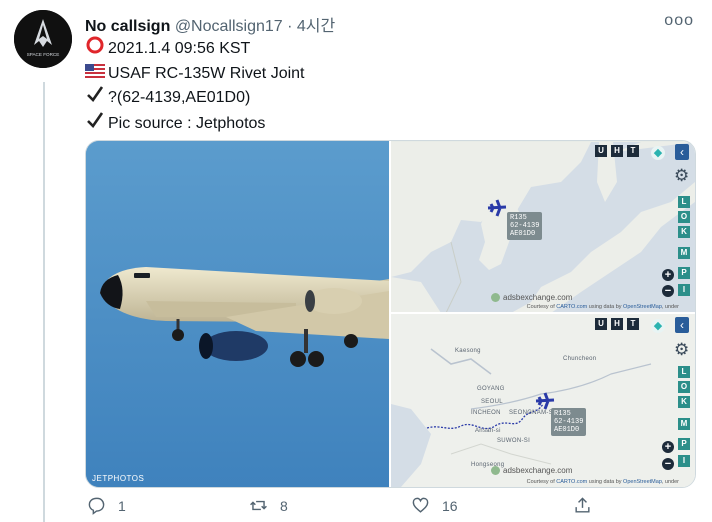 Image resolution: width=712 pixels, height=522 pixels. I want to click on tweet-line-aircraft: USAF RC-135W Rivet Joint, so click(195, 74).